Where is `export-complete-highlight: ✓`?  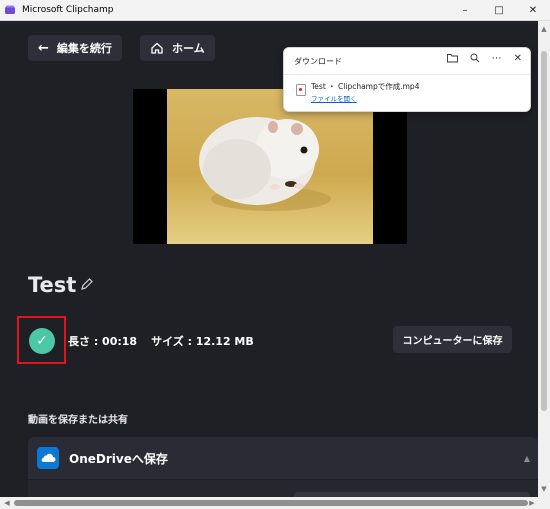
export-complete-highlight: ✓ is located at coordinates (41, 340).